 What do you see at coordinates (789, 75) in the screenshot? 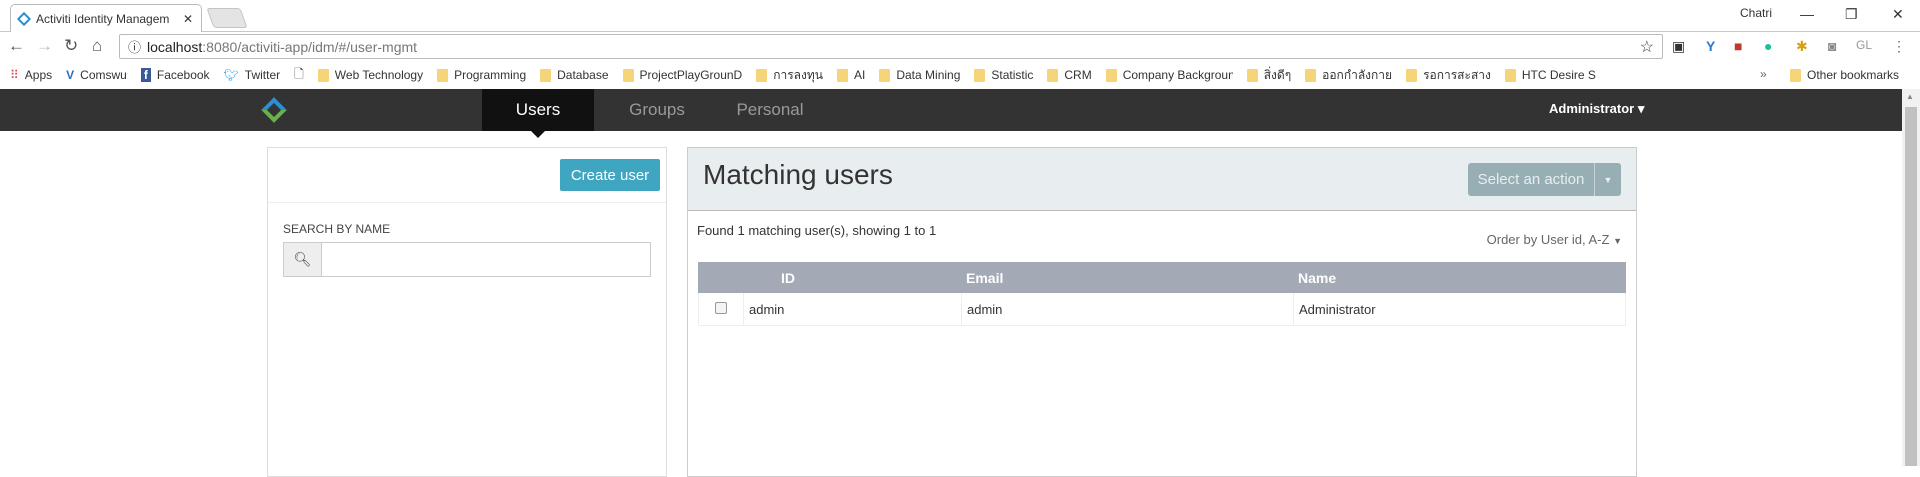
I see `bookmark-folder: การลงทุน` at bounding box center [789, 75].